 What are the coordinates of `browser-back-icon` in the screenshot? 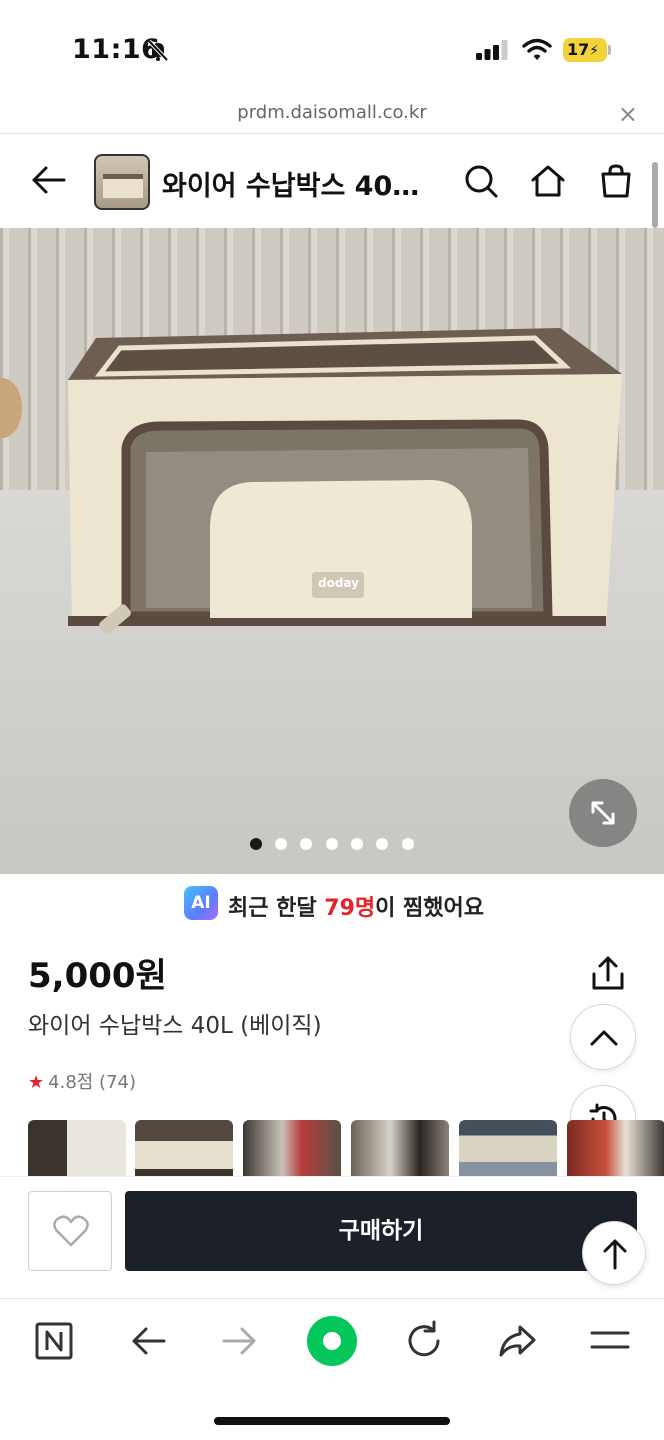 It's located at (148, 1341).